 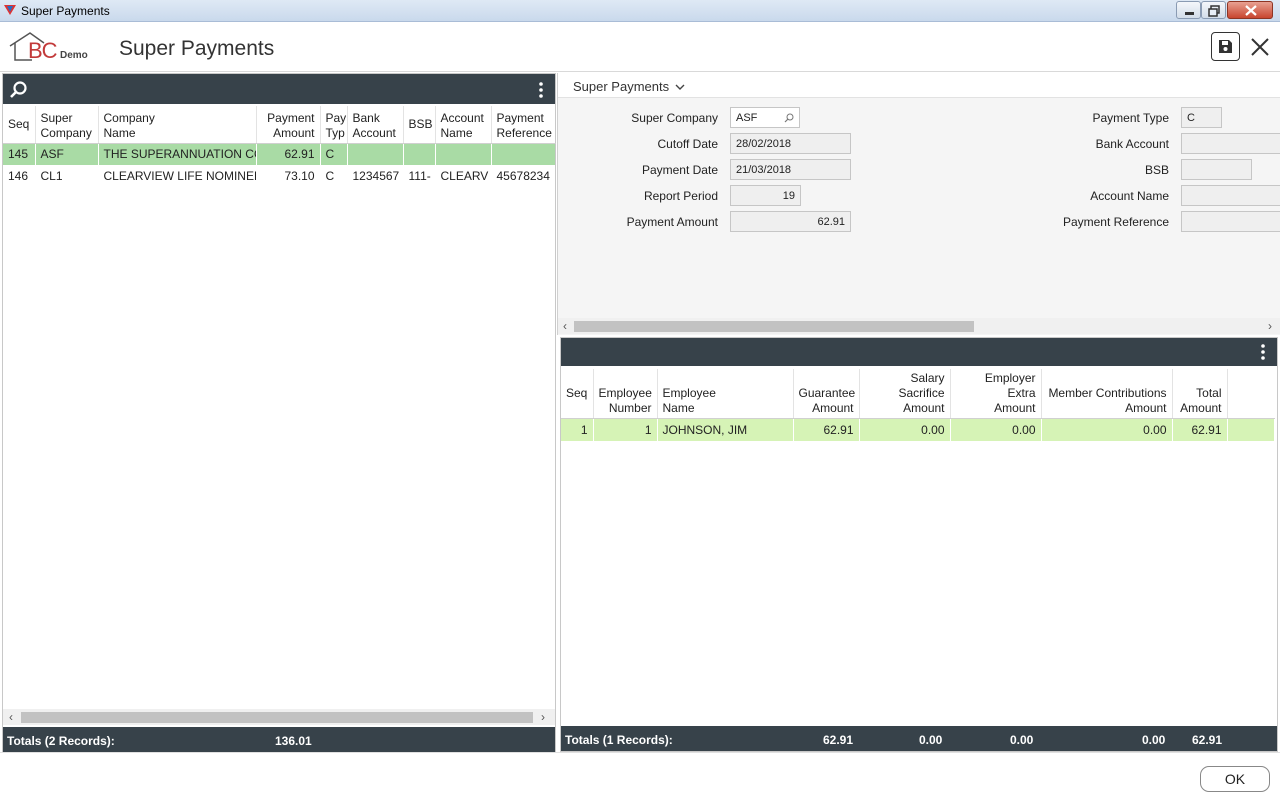 What do you see at coordinates (629, 86) in the screenshot?
I see `section-label: Super Payments` at bounding box center [629, 86].